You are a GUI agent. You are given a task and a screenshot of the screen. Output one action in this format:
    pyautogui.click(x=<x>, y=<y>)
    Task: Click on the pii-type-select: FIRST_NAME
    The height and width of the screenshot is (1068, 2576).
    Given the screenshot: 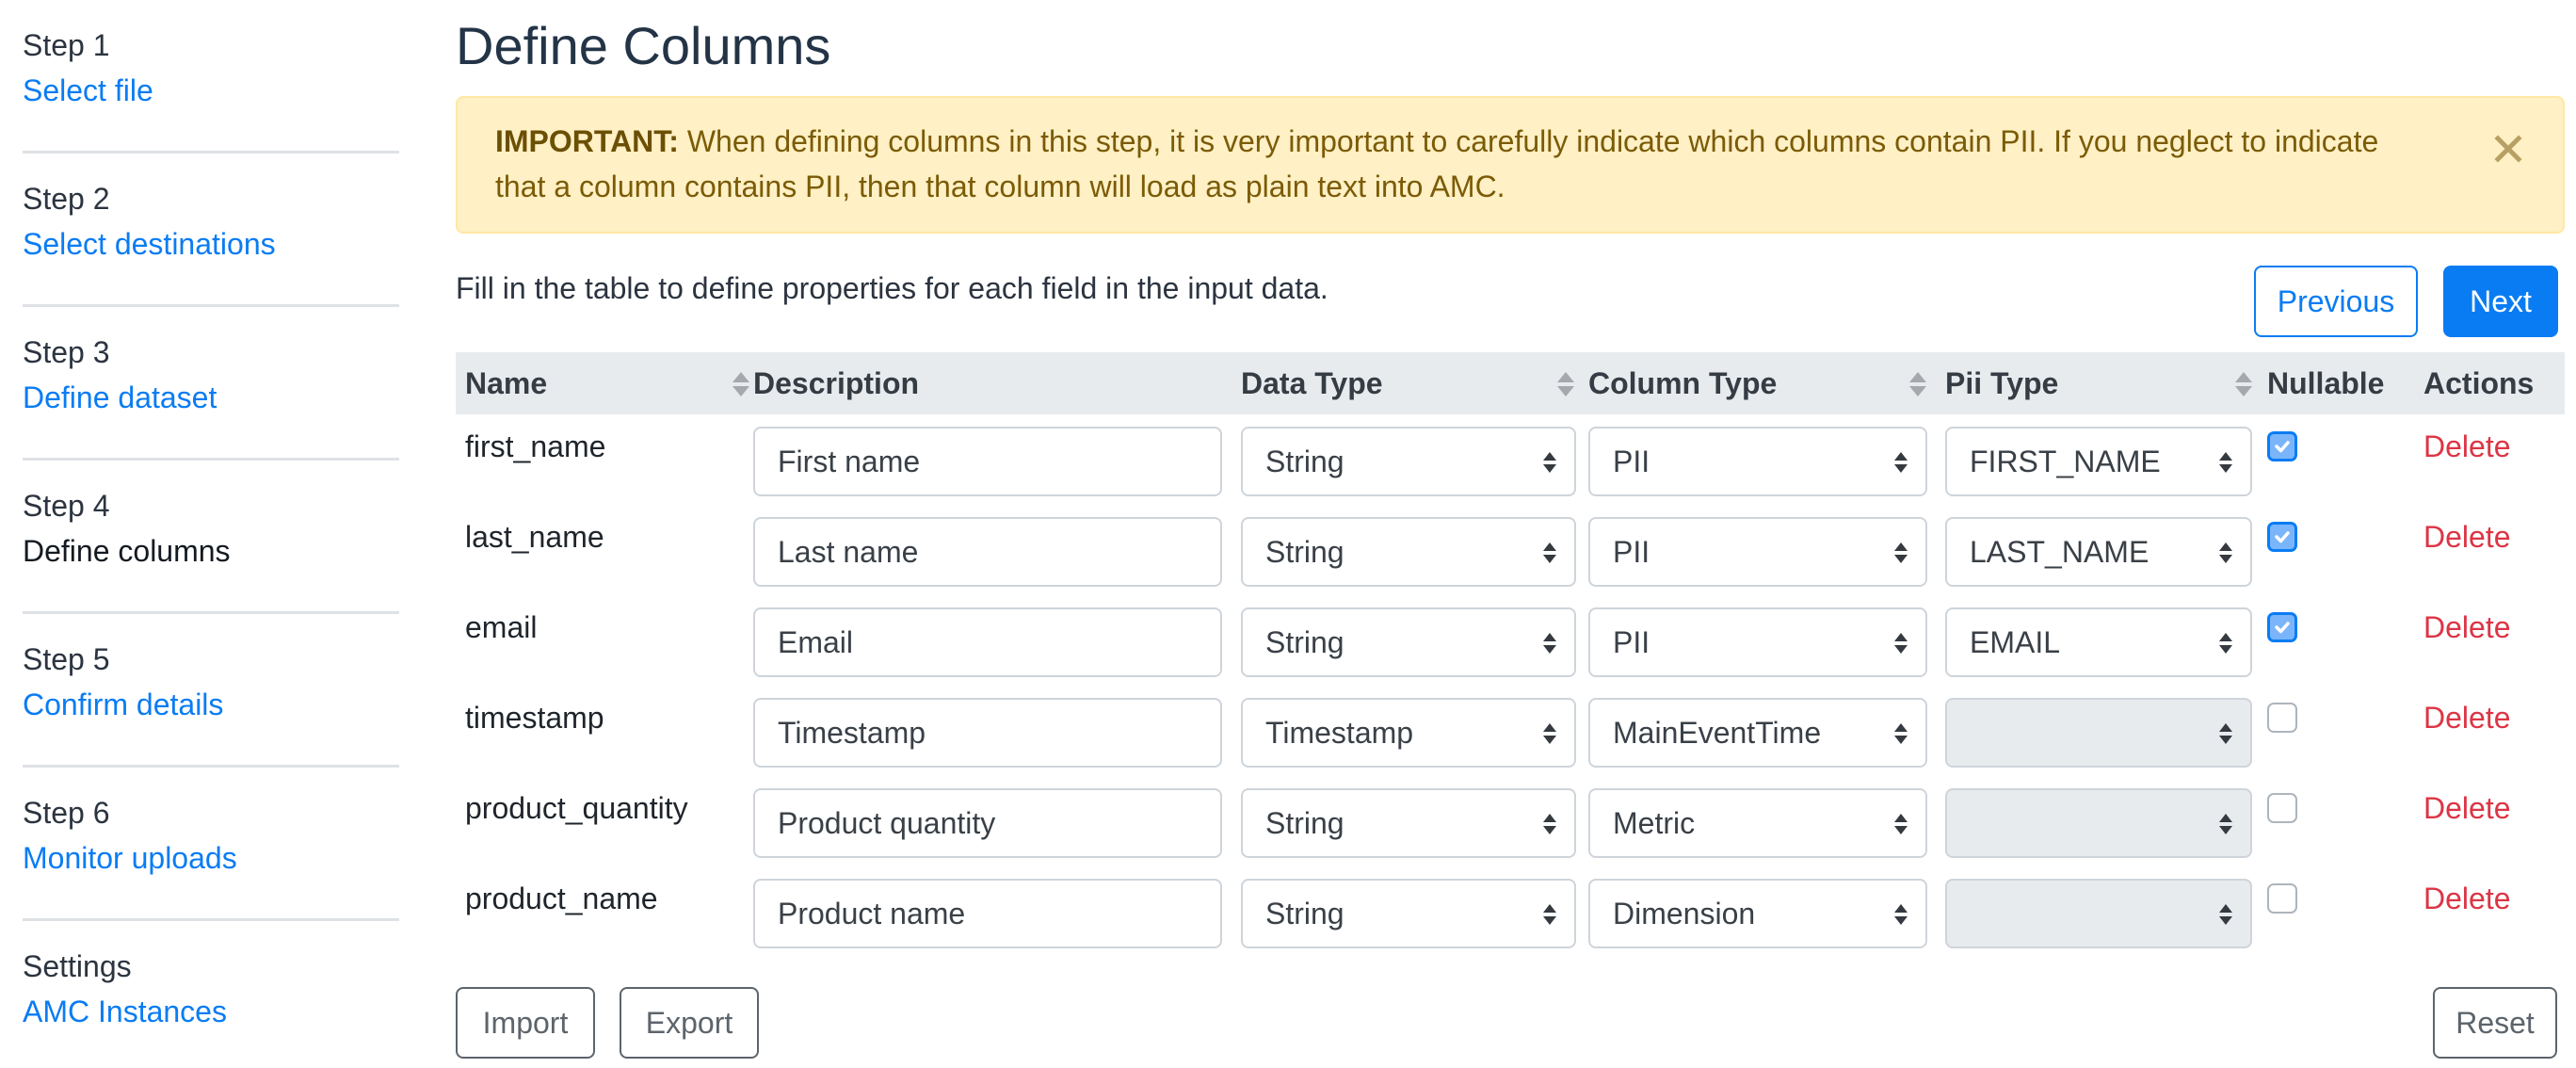 What is the action you would take?
    pyautogui.click(x=2098, y=461)
    